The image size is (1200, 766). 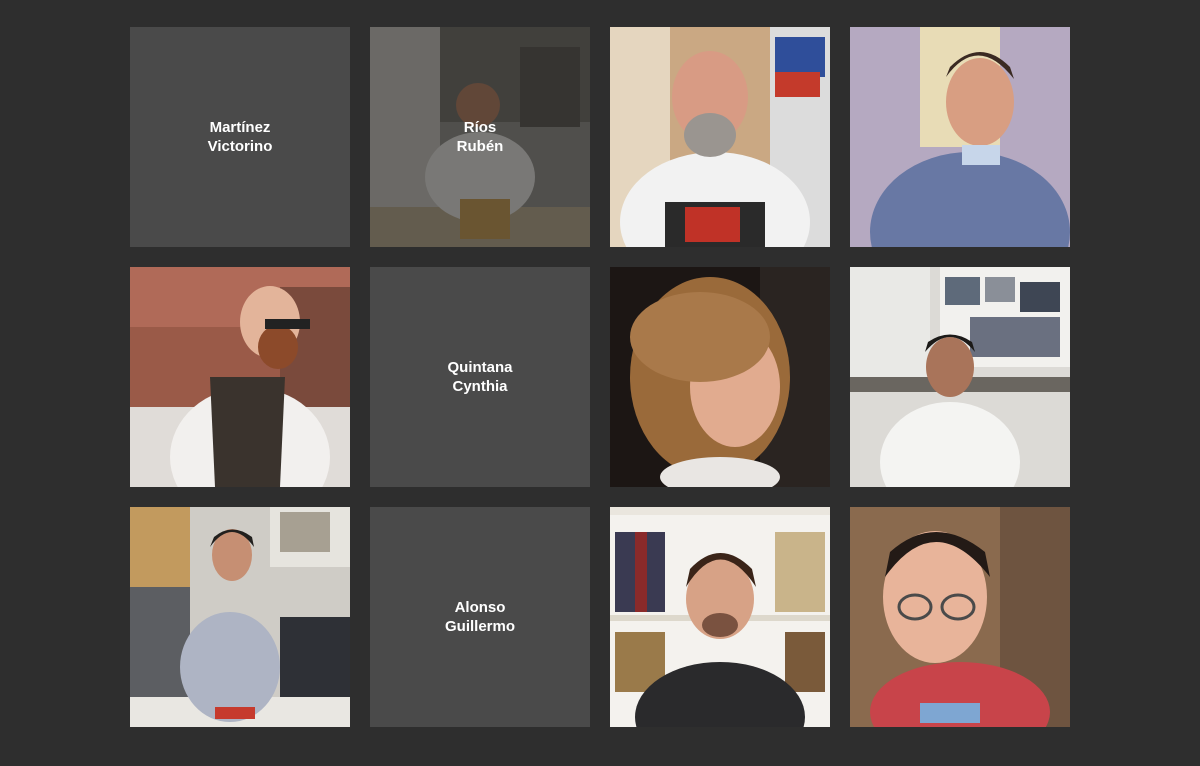 I want to click on team-member-surname: Martínez, so click(x=240, y=127).